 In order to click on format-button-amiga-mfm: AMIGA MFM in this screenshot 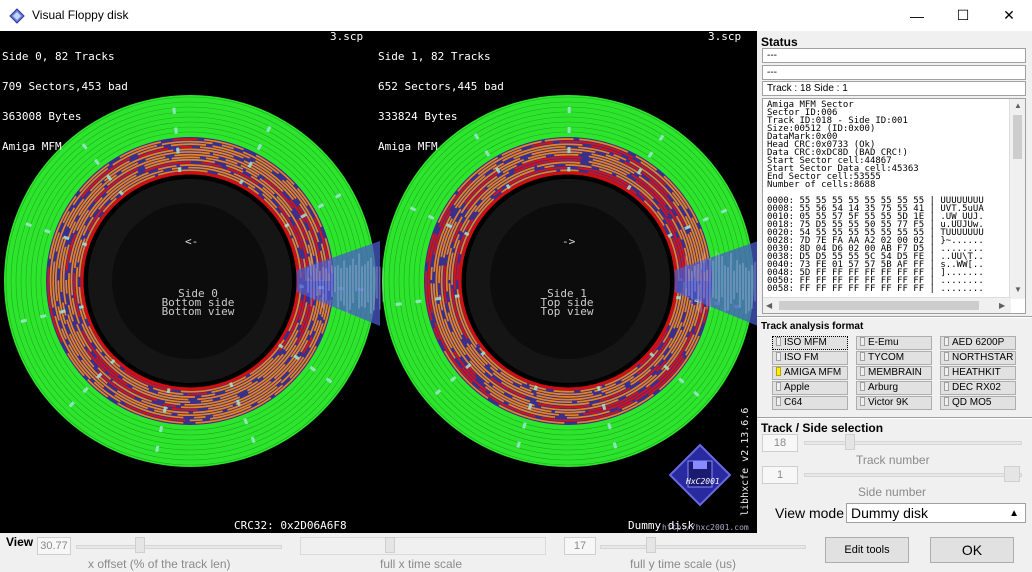, I will do `click(810, 373)`.